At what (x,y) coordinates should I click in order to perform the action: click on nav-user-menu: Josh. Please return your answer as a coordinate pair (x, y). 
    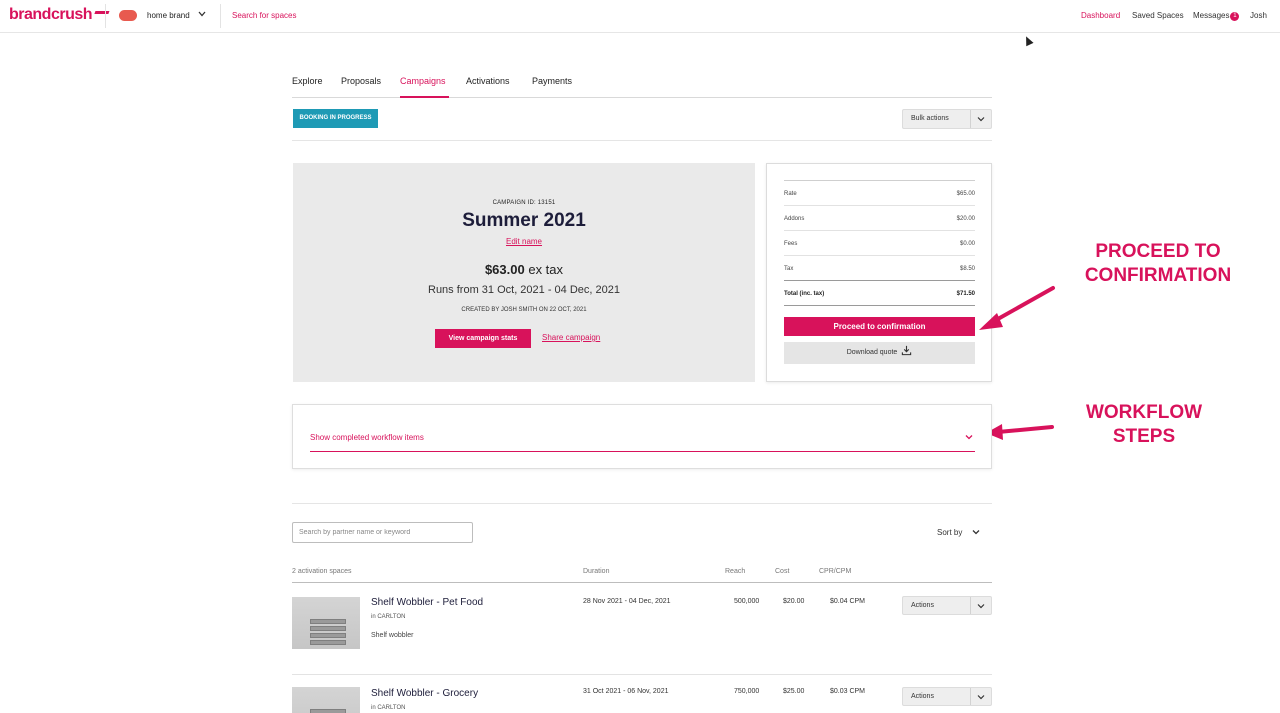
    Looking at the image, I should click on (1258, 15).